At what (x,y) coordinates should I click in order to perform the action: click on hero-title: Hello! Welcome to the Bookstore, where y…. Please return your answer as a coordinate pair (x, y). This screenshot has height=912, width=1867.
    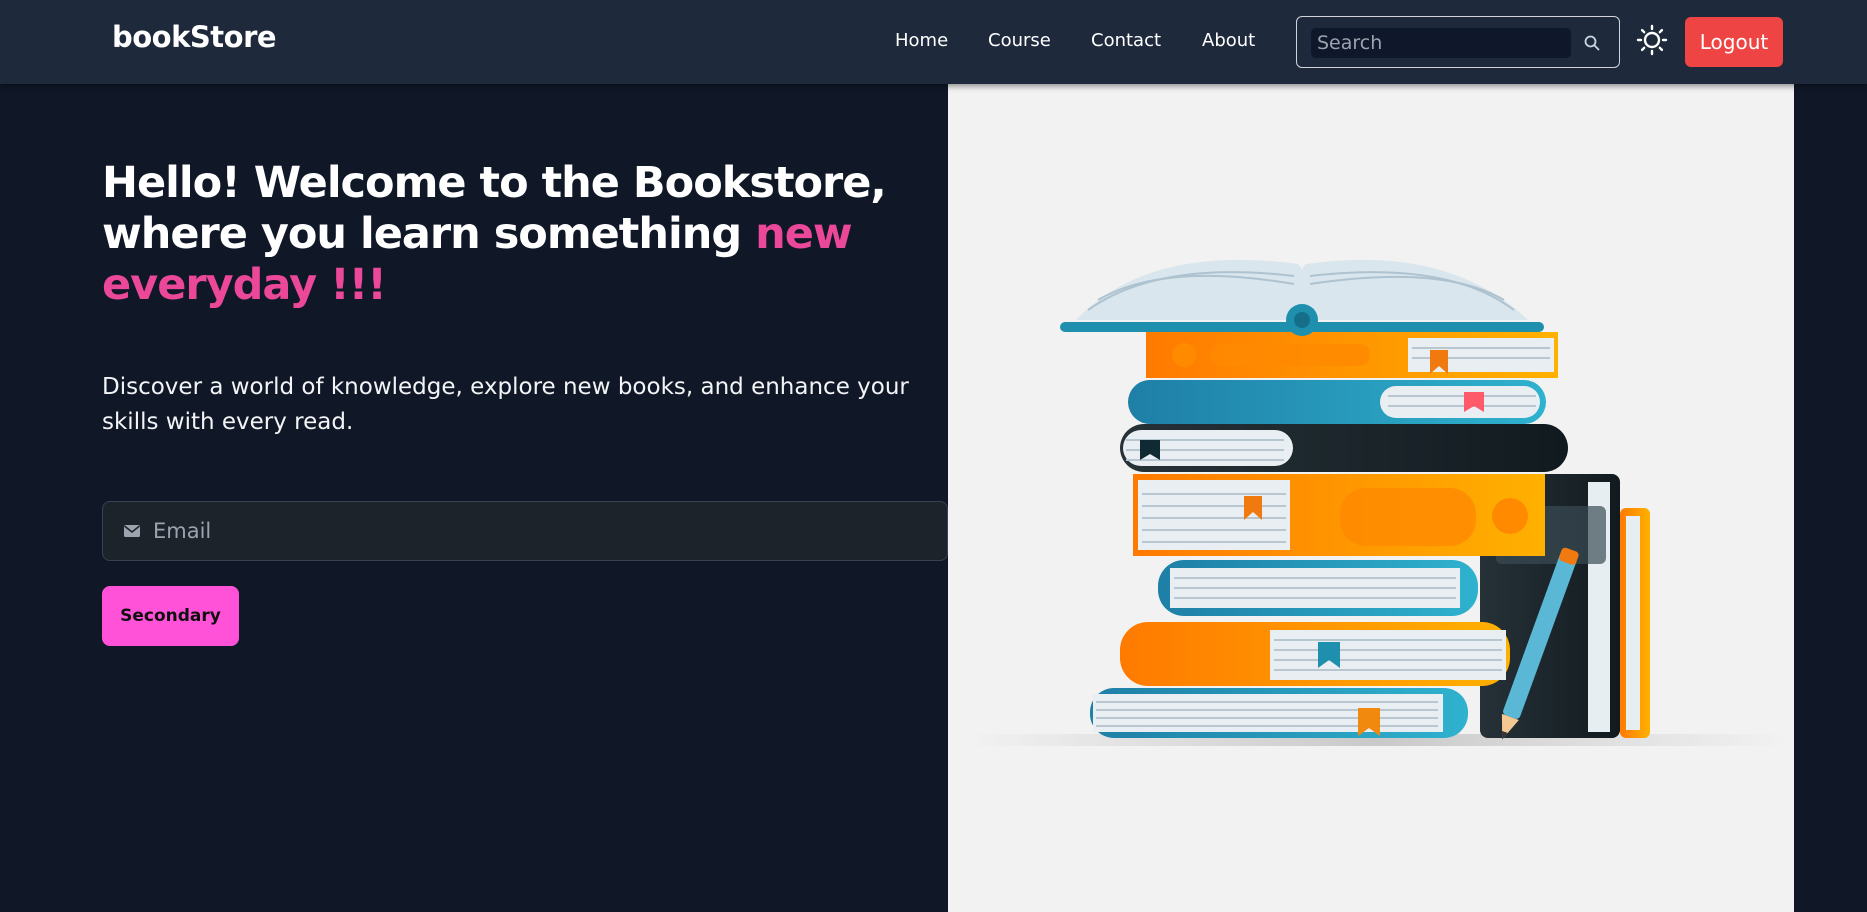
    Looking at the image, I should click on (532, 234).